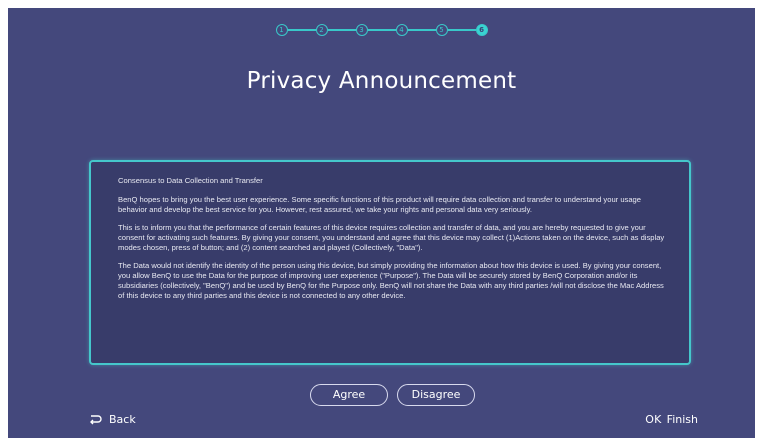 This screenshot has width=763, height=439. Describe the element at coordinates (122, 419) in the screenshot. I see `back-label: Back` at that location.